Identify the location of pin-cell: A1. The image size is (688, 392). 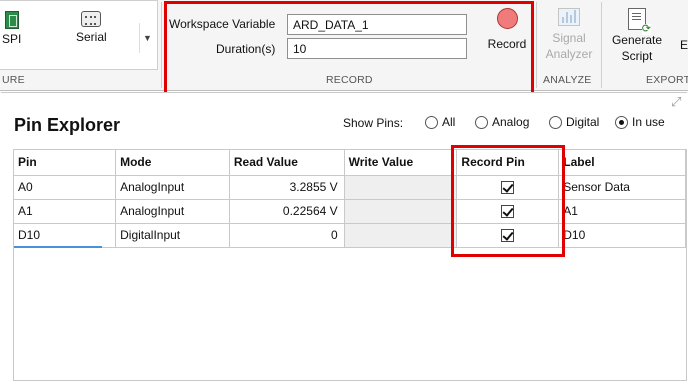
(65, 211).